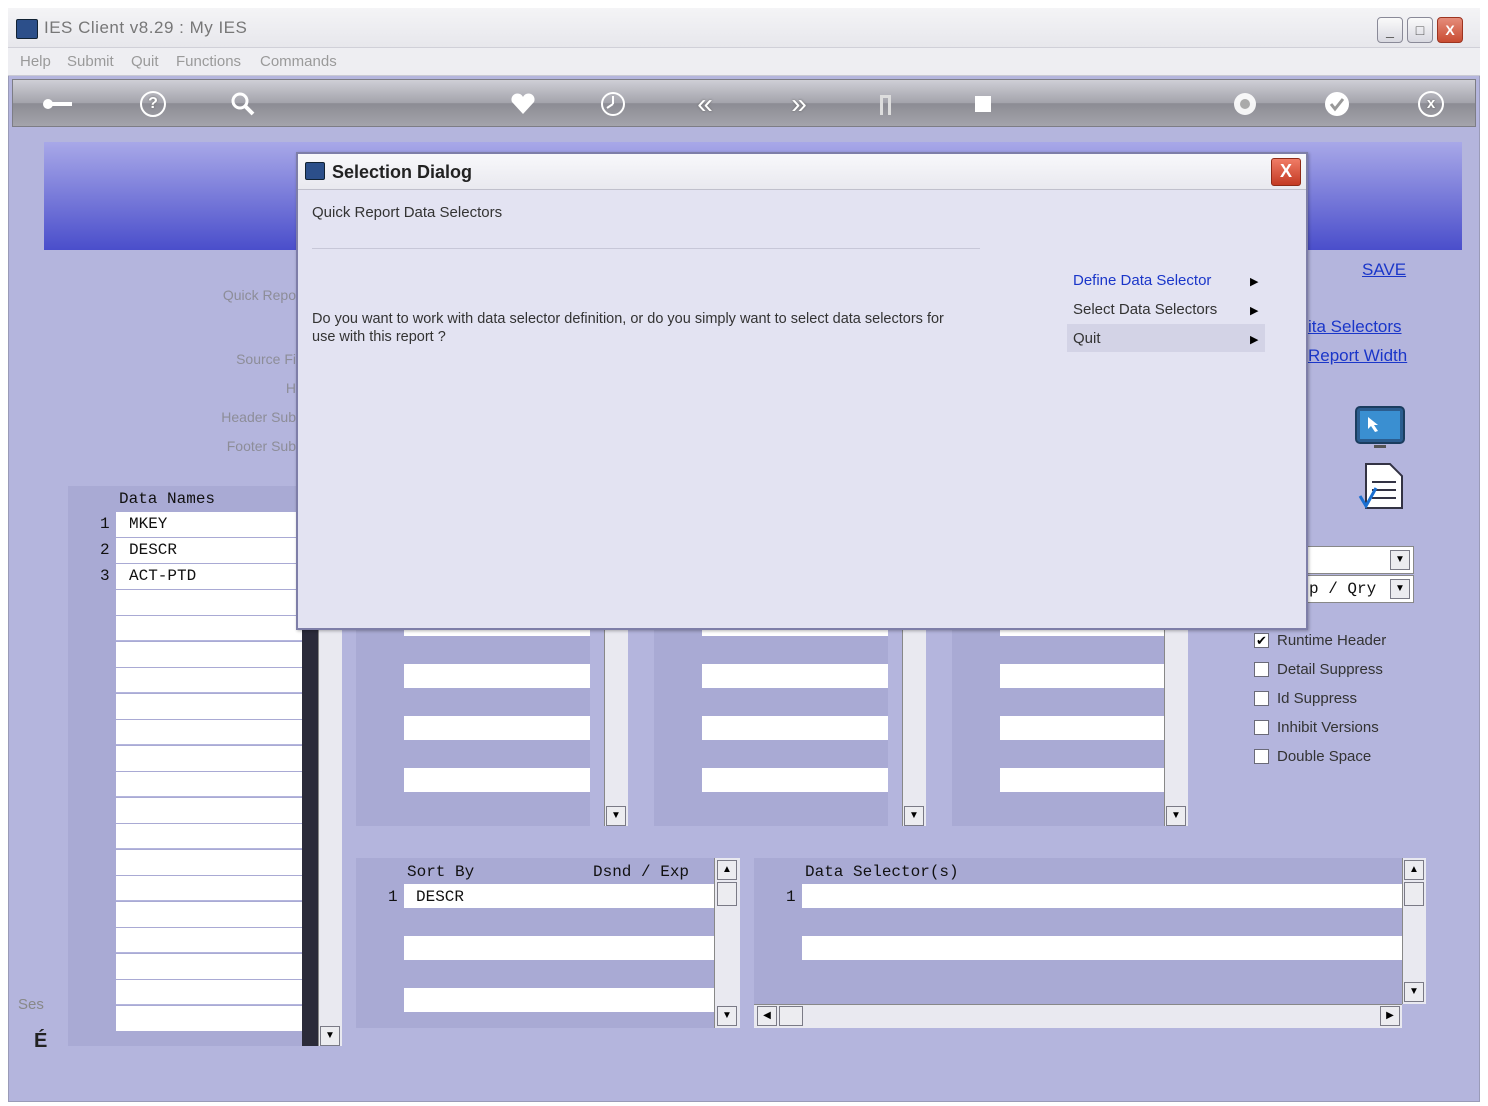 Image resolution: width=1488 pixels, height=1106 pixels. Describe the element at coordinates (1245, 104) in the screenshot. I see `recycle-icon` at that location.